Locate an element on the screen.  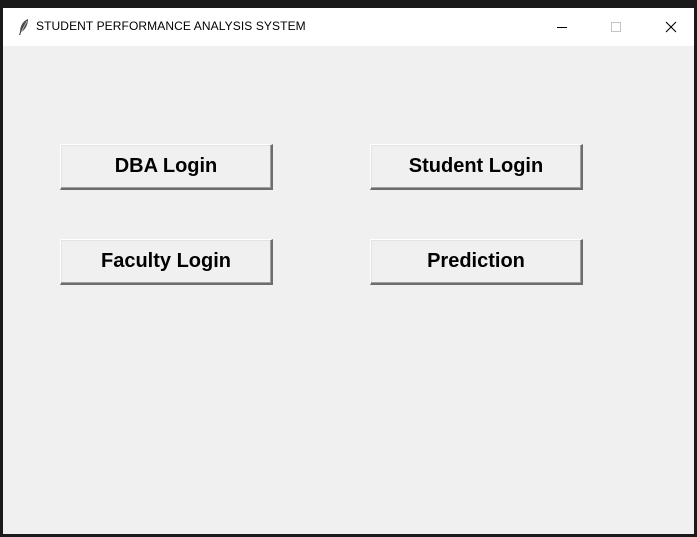
title-bar: STUDENT PERFORMANCE ANALYSIS SYSTEM is located at coordinates (348, 27).